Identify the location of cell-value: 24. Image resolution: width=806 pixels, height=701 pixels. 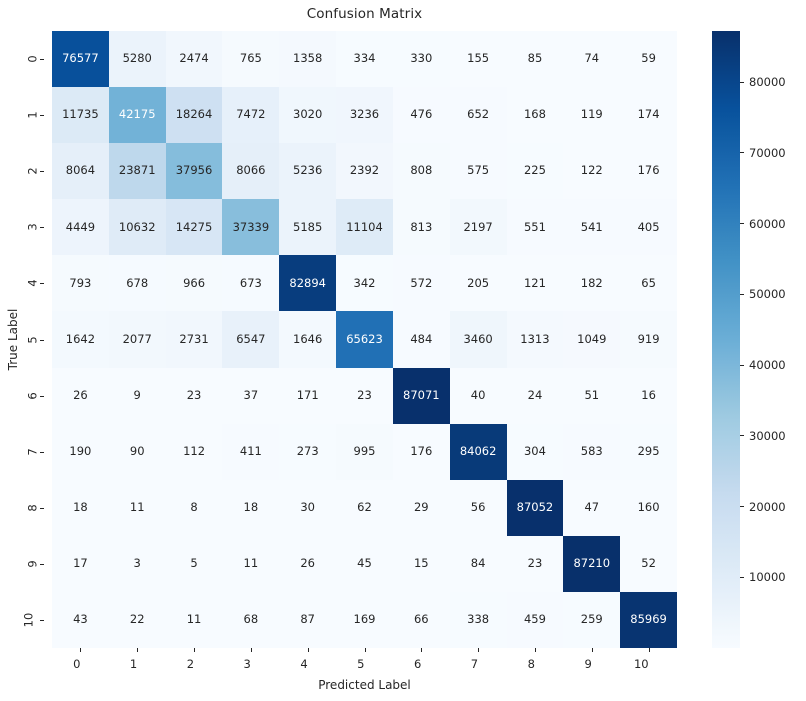
(535, 394).